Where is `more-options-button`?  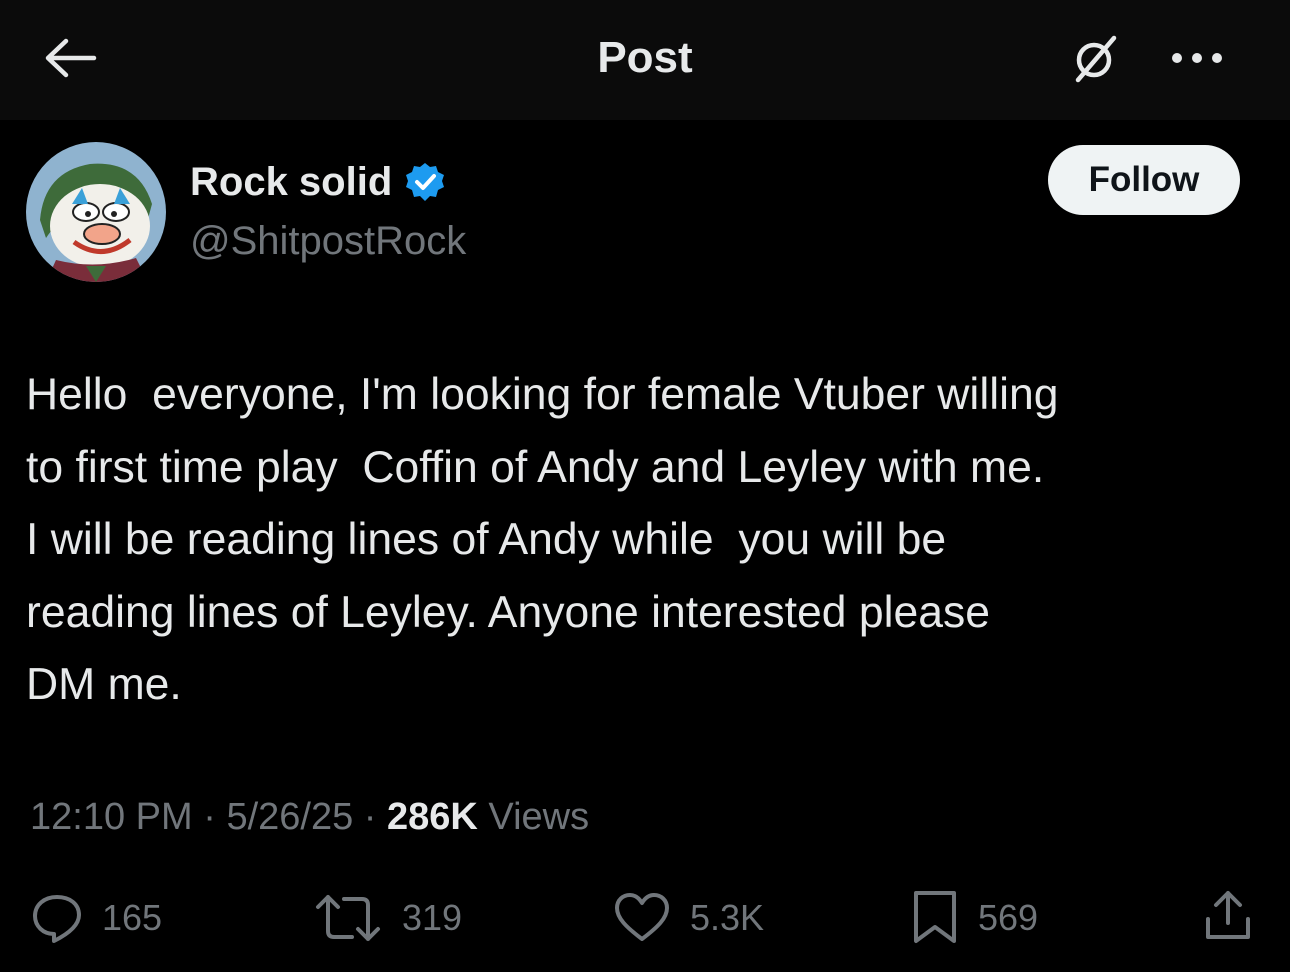
more-options-button is located at coordinates (1197, 60).